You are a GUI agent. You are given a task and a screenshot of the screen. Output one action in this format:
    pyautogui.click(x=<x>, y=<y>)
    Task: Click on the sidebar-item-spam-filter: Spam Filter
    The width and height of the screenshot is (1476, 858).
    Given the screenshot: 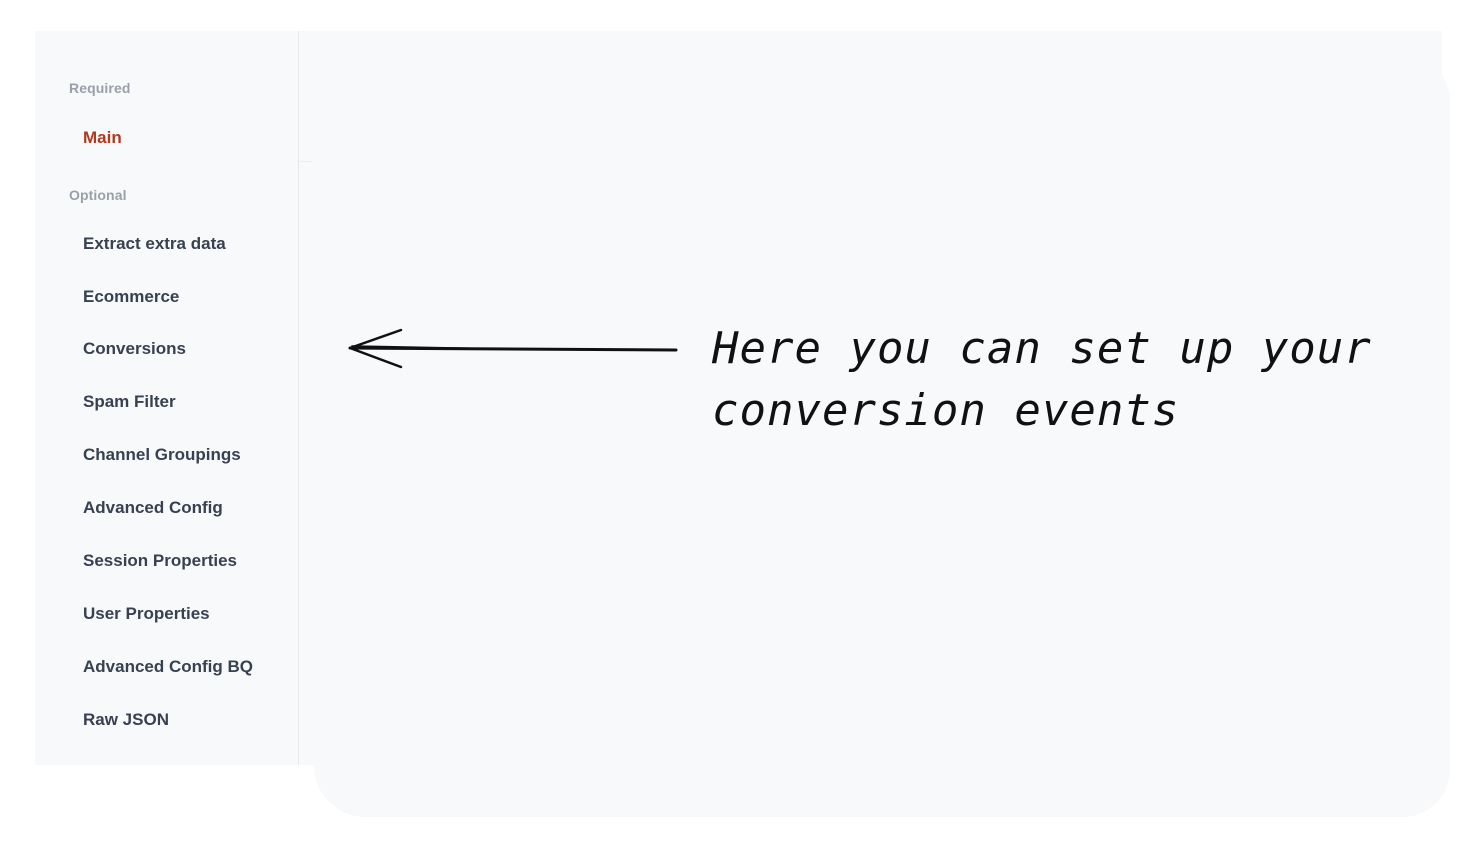 What is the action you would take?
    pyautogui.click(x=129, y=402)
    